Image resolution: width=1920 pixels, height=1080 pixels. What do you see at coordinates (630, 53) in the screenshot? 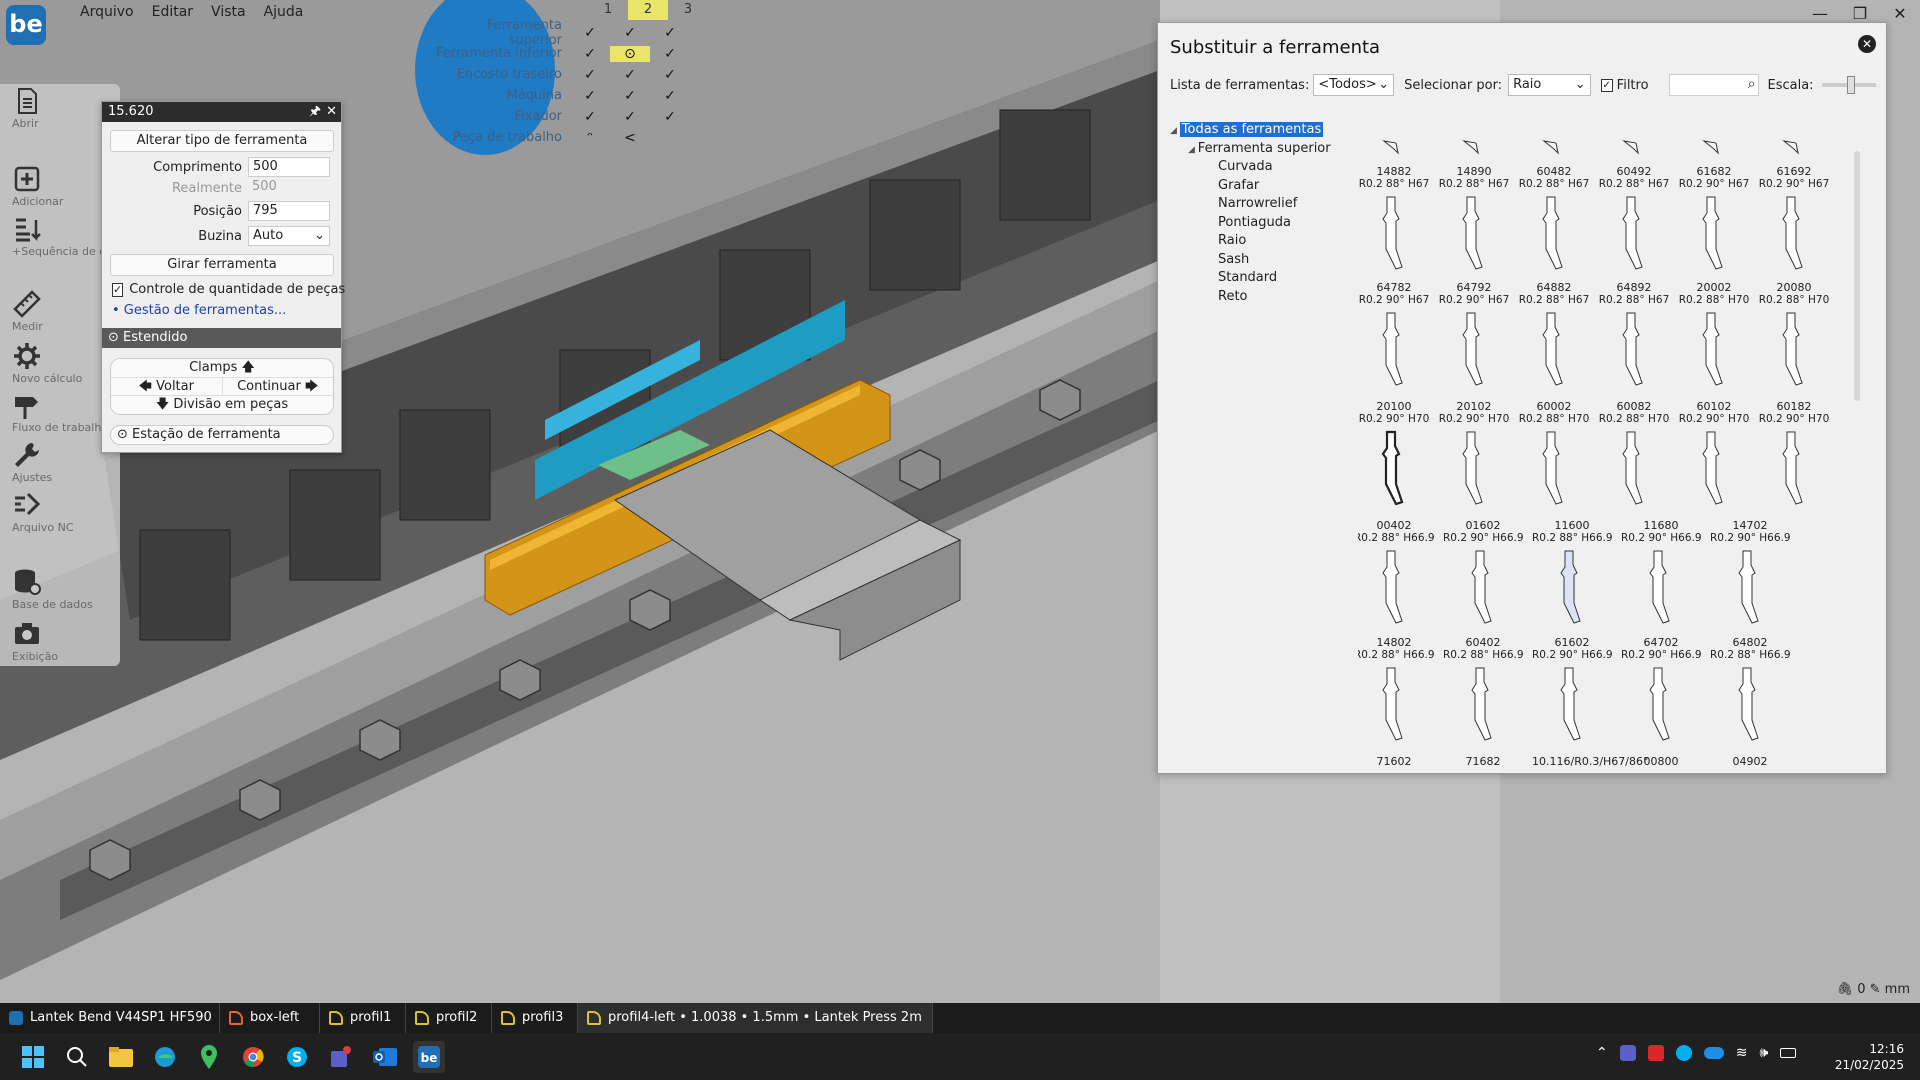
I see `grid-check-selected: ⊙` at bounding box center [630, 53].